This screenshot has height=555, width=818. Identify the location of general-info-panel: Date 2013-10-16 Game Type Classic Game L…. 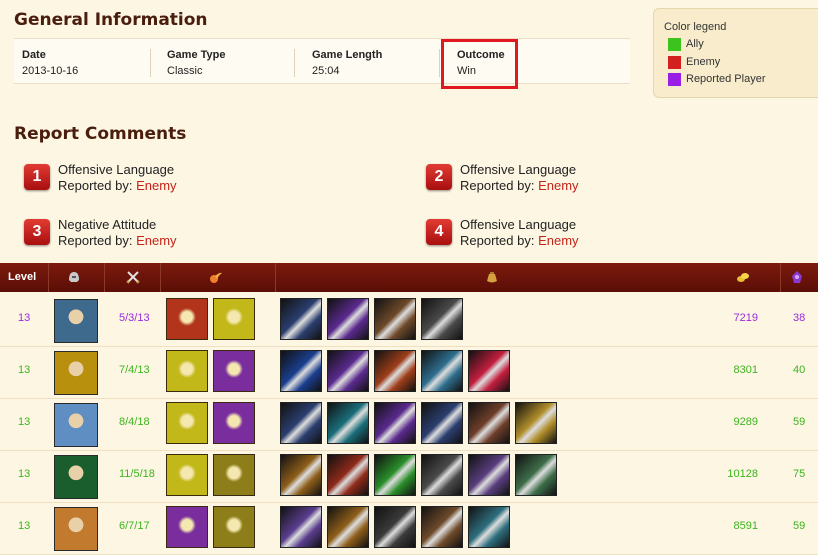
(322, 61).